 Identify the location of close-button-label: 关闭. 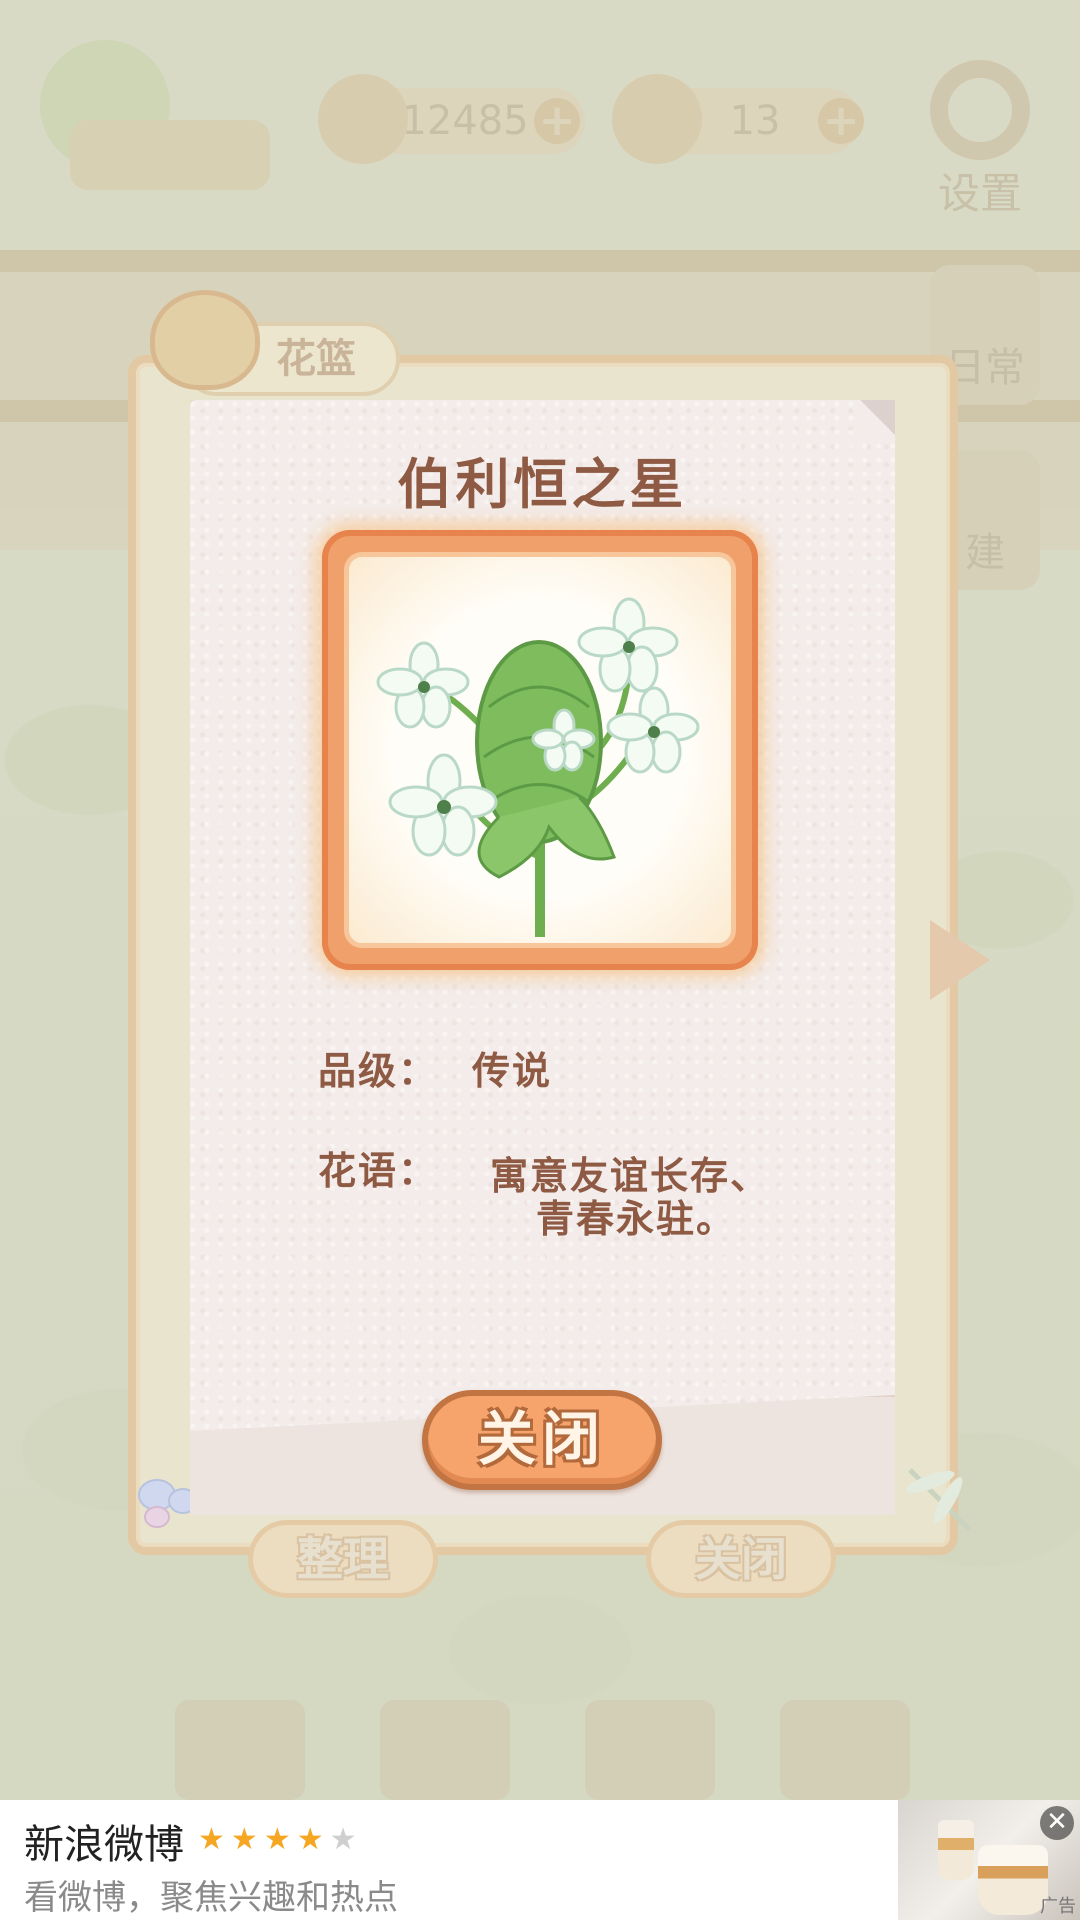
(541, 1439).